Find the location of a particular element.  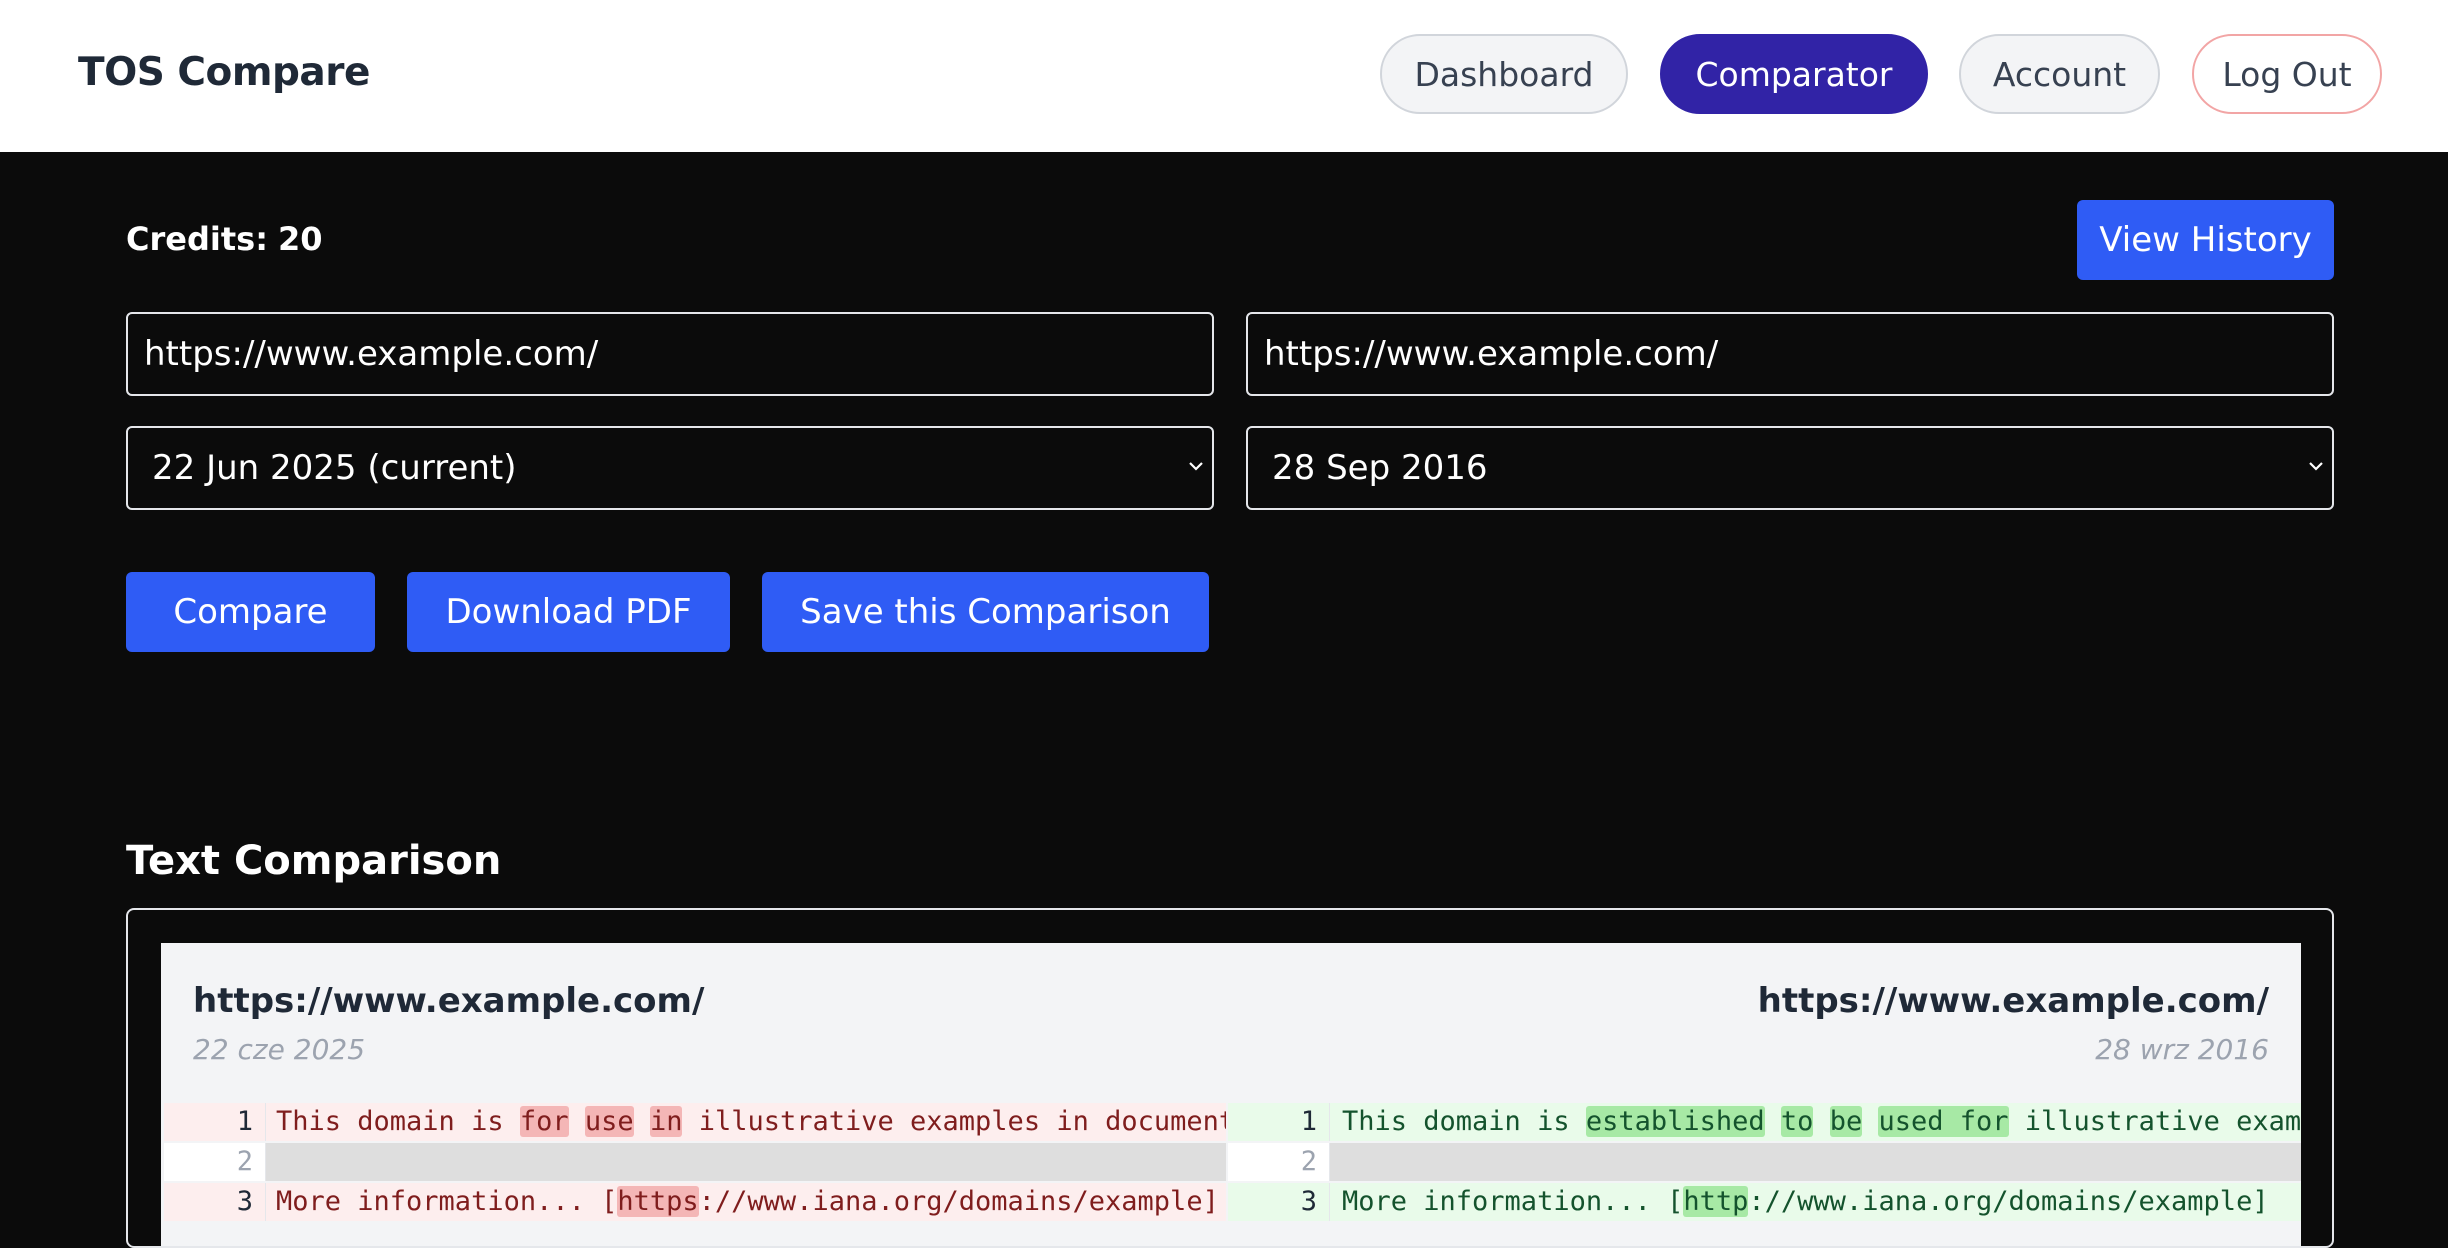

left-date-value: 22 Jun 2025 (current) is located at coordinates (334, 468).